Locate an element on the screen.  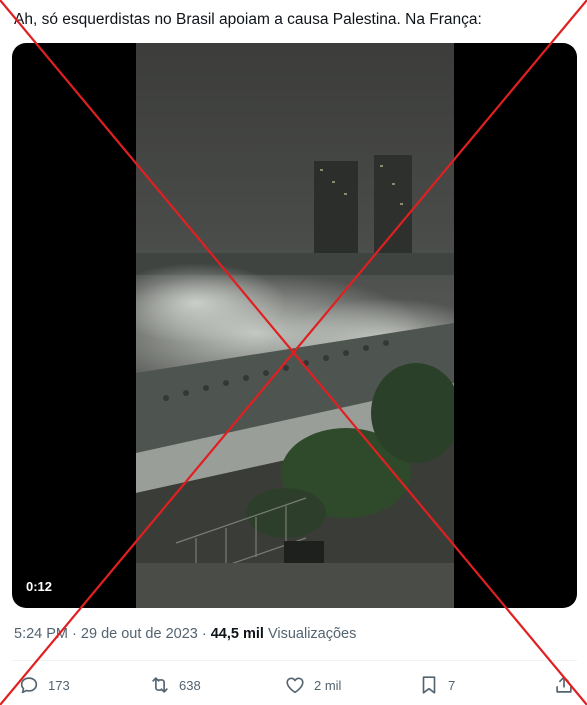
tweet-date: 29 de out de 2023 is located at coordinates (139, 634).